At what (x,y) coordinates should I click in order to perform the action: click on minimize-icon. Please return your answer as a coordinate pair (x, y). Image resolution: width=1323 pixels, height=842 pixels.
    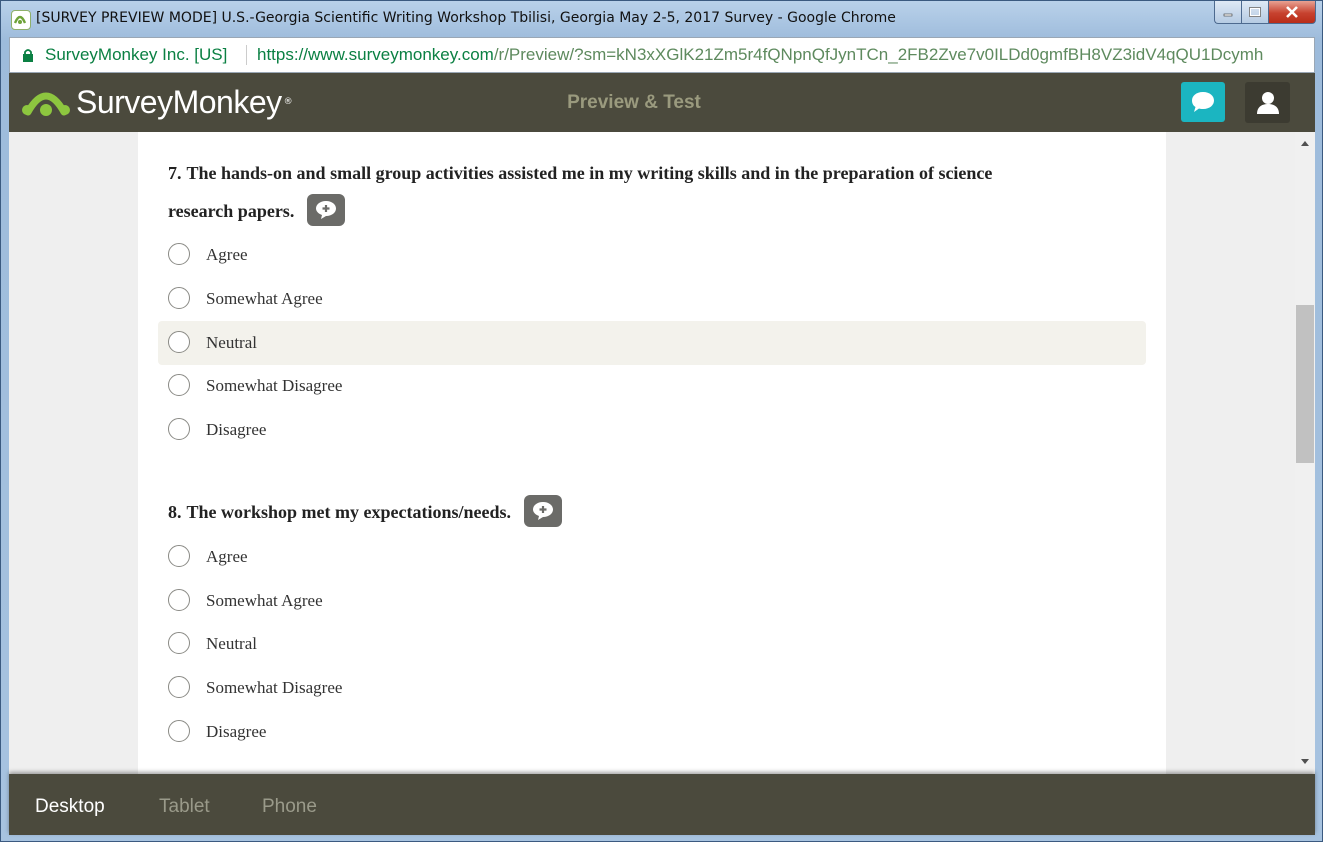
    Looking at the image, I should click on (1227, 12).